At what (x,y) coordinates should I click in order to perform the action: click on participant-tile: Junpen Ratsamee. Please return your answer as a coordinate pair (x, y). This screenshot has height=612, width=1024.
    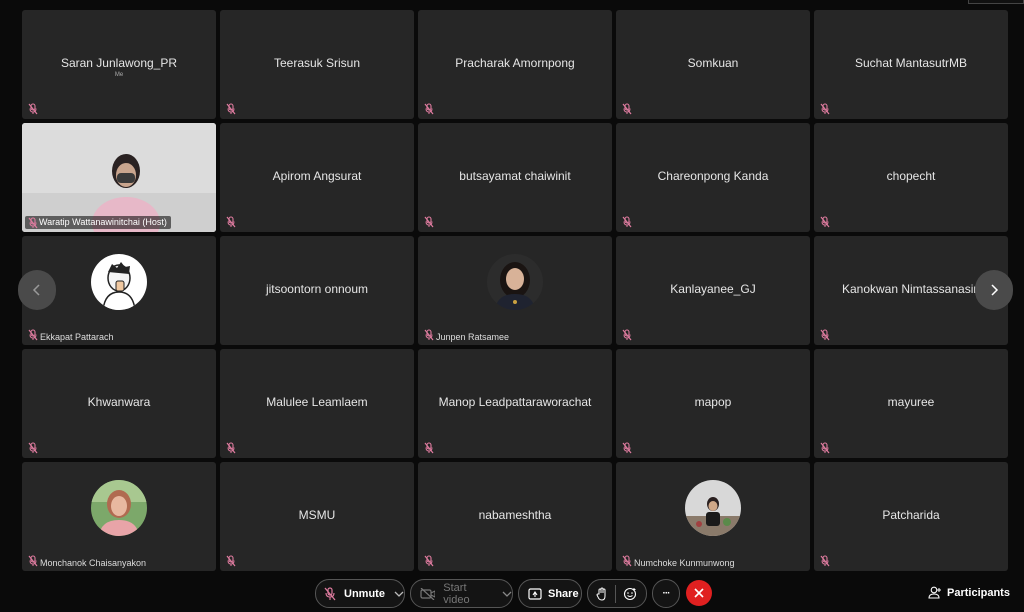
    Looking at the image, I should click on (515, 290).